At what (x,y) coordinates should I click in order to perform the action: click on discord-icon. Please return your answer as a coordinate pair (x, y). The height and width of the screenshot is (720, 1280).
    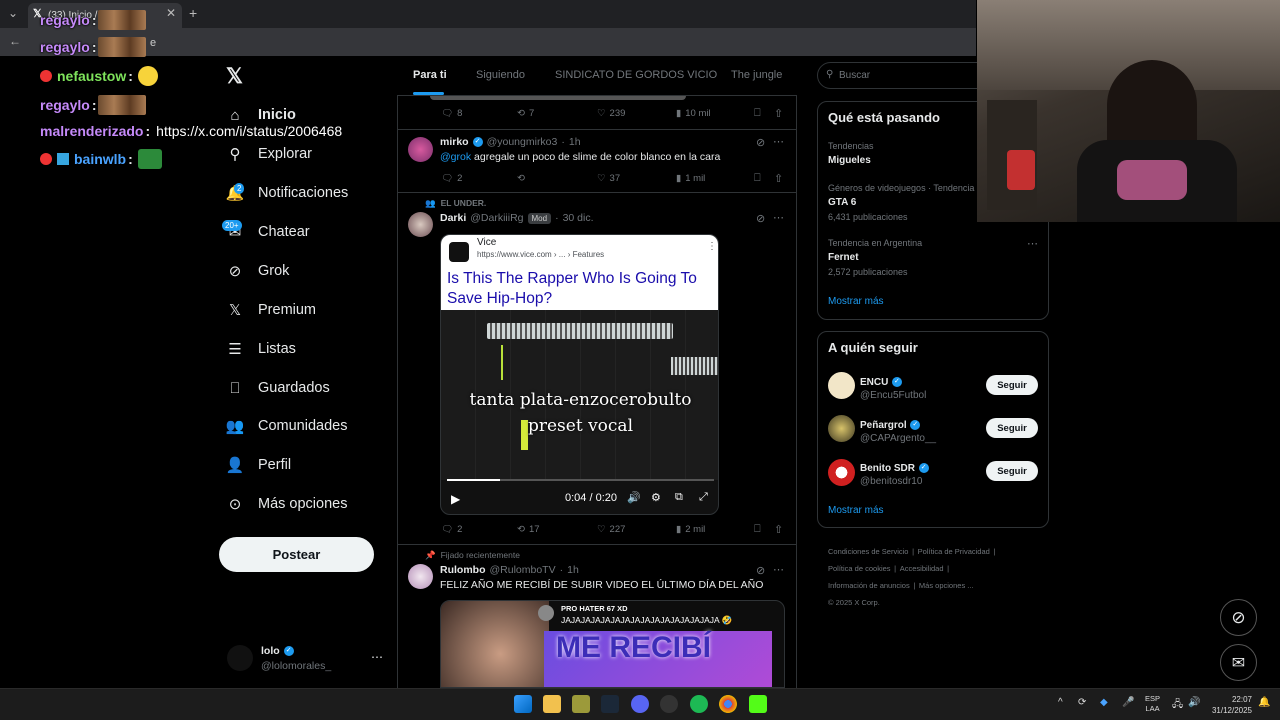
    Looking at the image, I should click on (640, 704).